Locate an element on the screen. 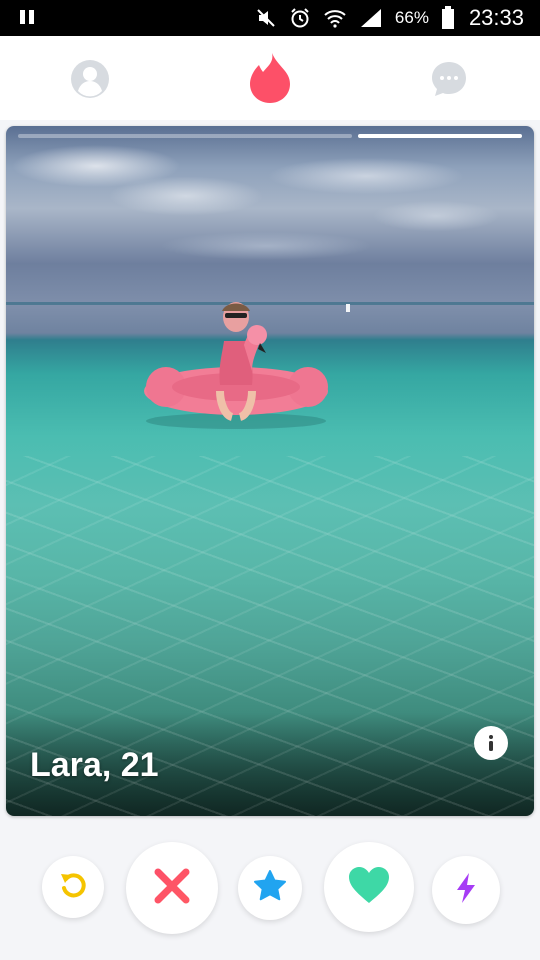  chat-icon is located at coordinates (449, 79).